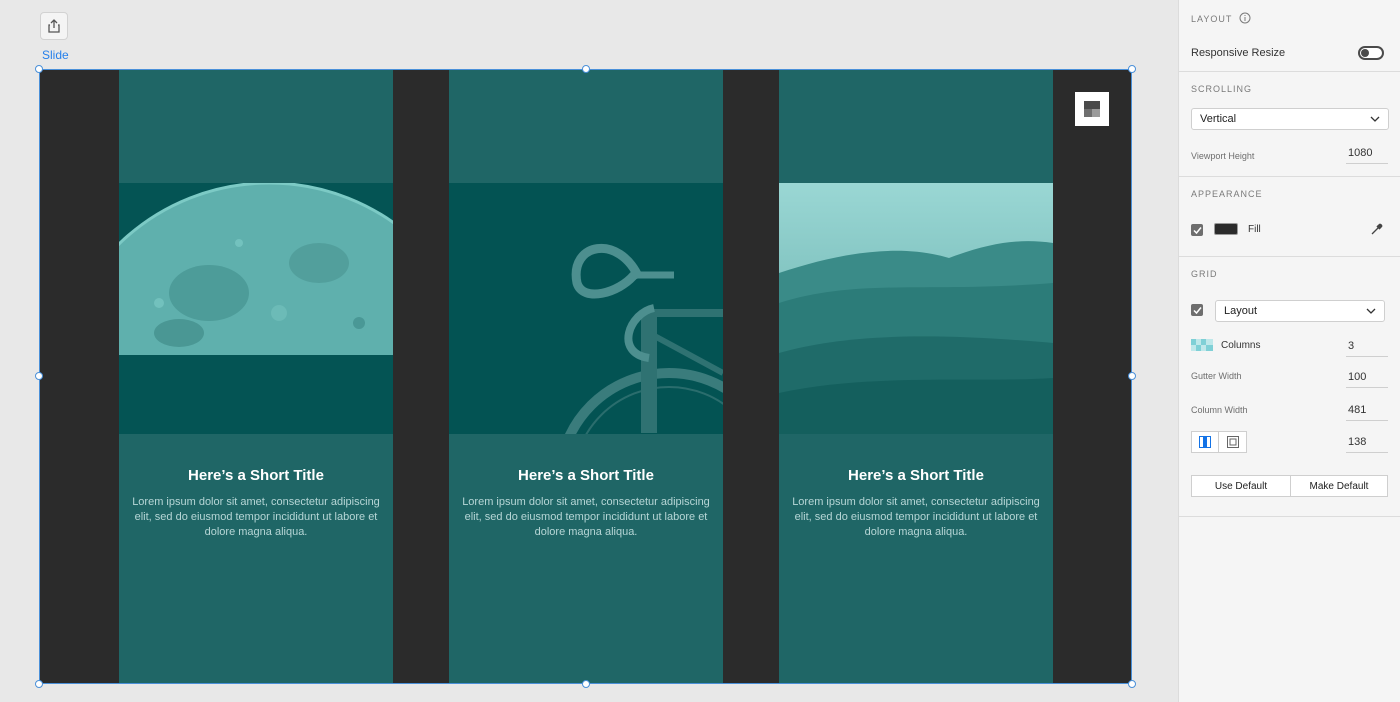 Image resolution: width=1400 pixels, height=702 pixels. What do you see at coordinates (1367, 348) in the screenshot?
I see `columns-input: 3` at bounding box center [1367, 348].